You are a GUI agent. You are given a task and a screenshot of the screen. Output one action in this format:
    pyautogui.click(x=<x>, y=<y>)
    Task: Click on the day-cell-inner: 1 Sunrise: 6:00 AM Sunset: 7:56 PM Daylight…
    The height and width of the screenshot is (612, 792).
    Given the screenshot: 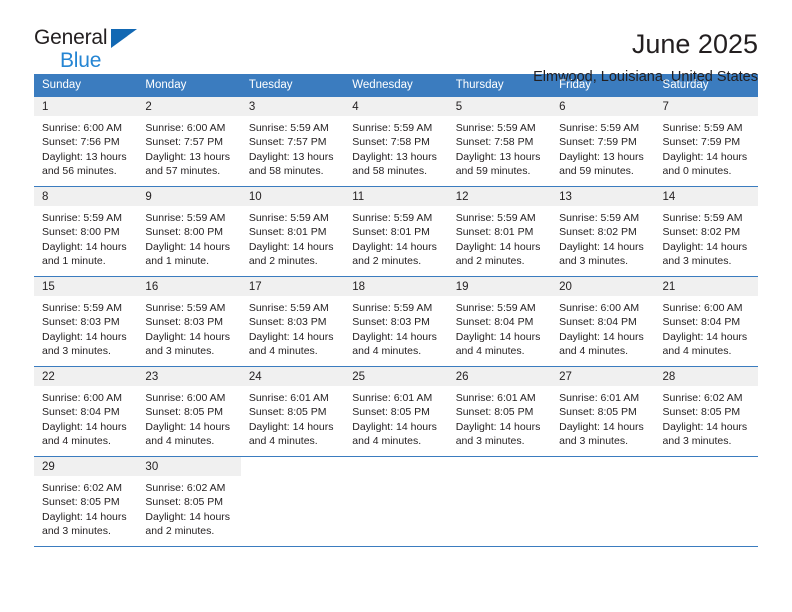 What is the action you would take?
    pyautogui.click(x=86, y=141)
    